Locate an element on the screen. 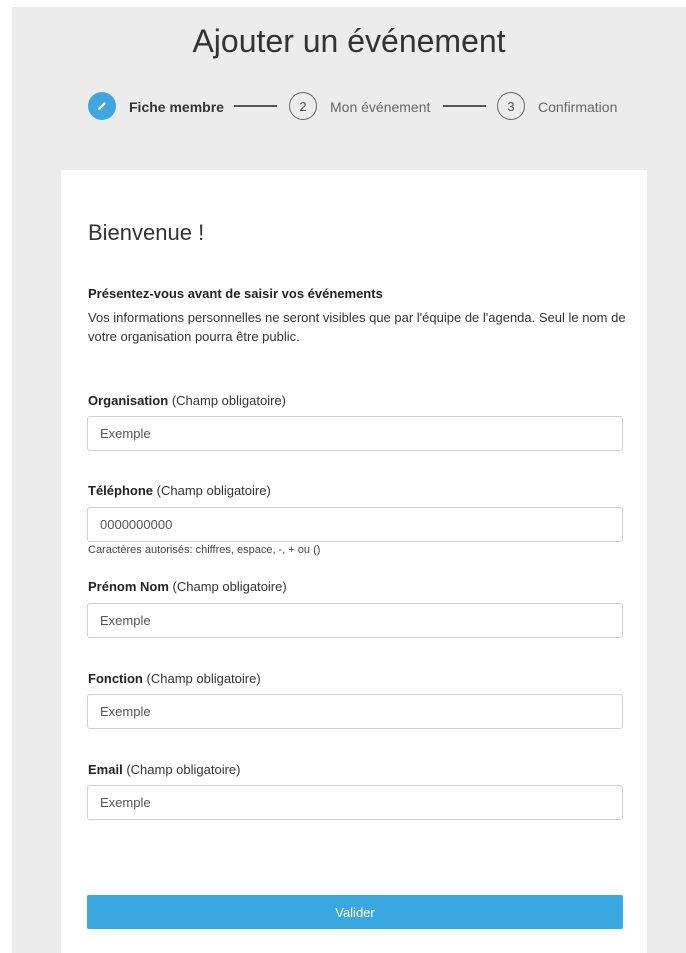  organisation-label: Organisation (Champ obligatoire) is located at coordinates (187, 400).